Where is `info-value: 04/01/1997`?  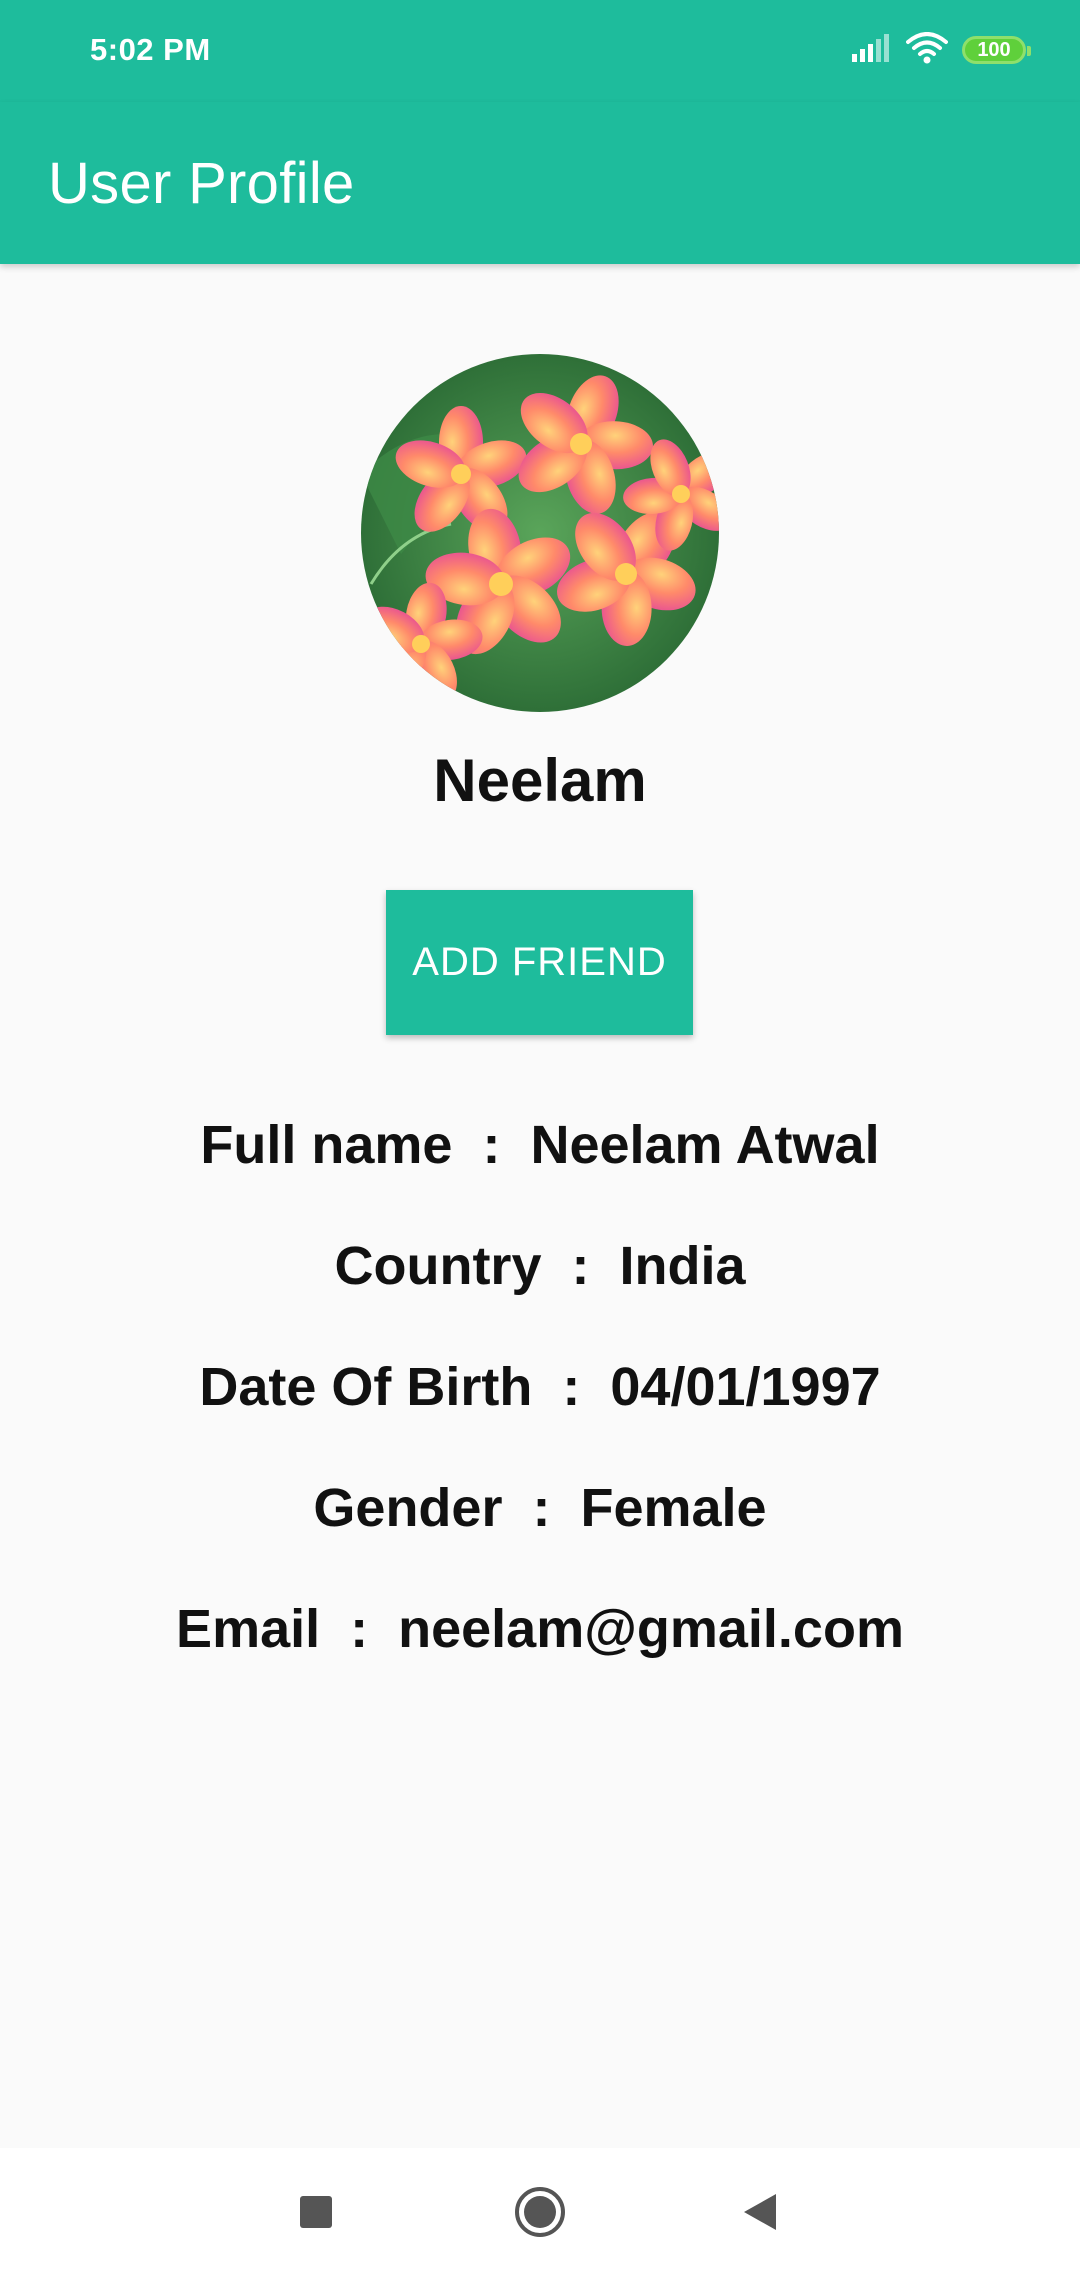
info-value: 04/01/1997 is located at coordinates (745, 1387).